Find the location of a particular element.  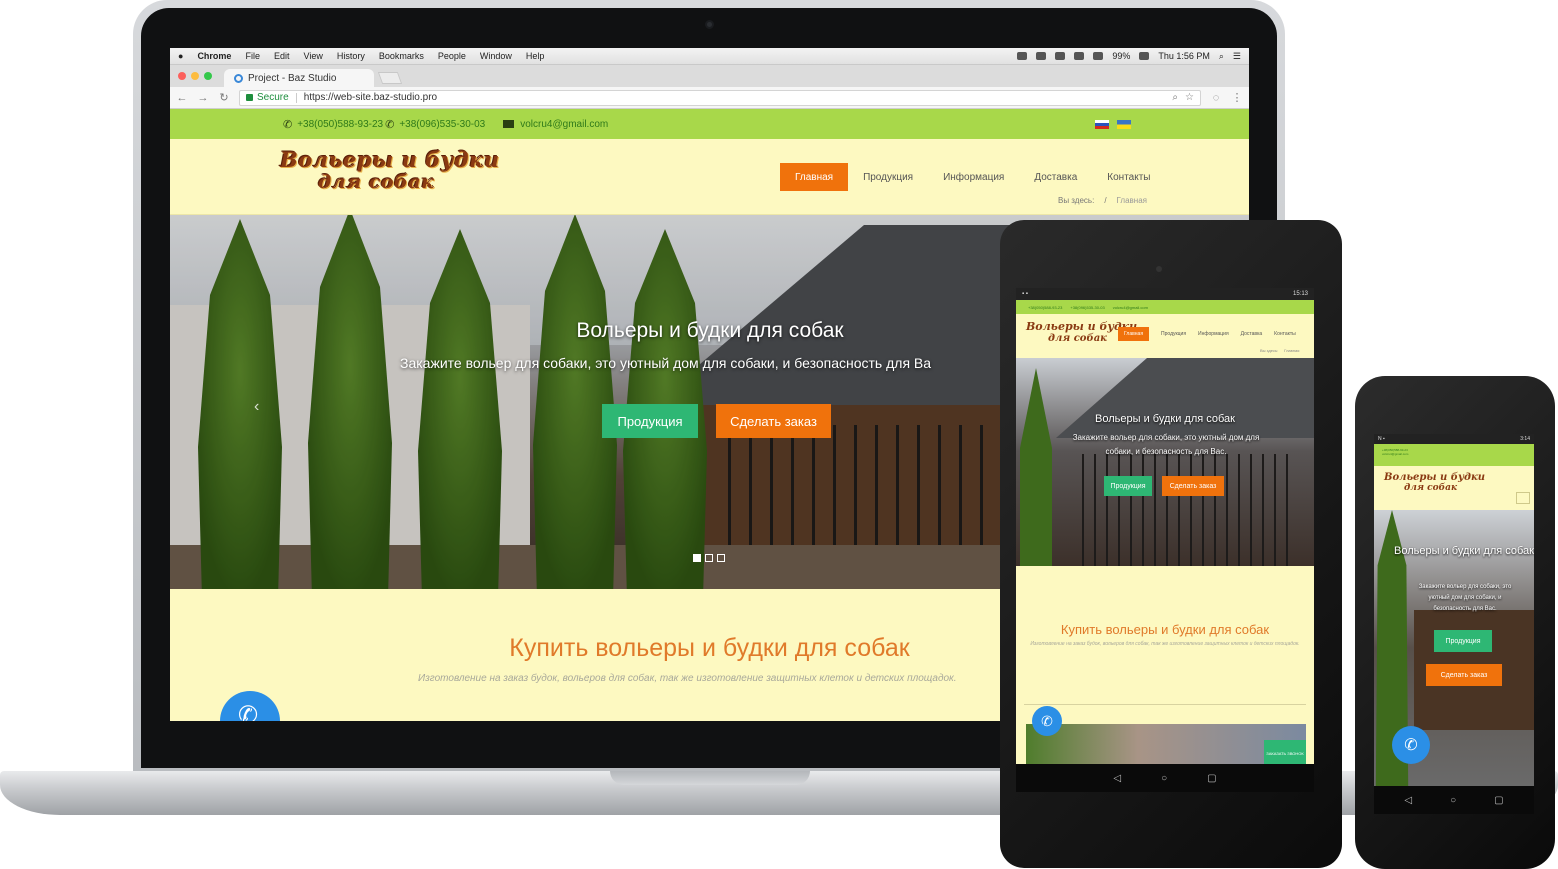

phone-clock: 3:14 is located at coordinates (1525, 439).